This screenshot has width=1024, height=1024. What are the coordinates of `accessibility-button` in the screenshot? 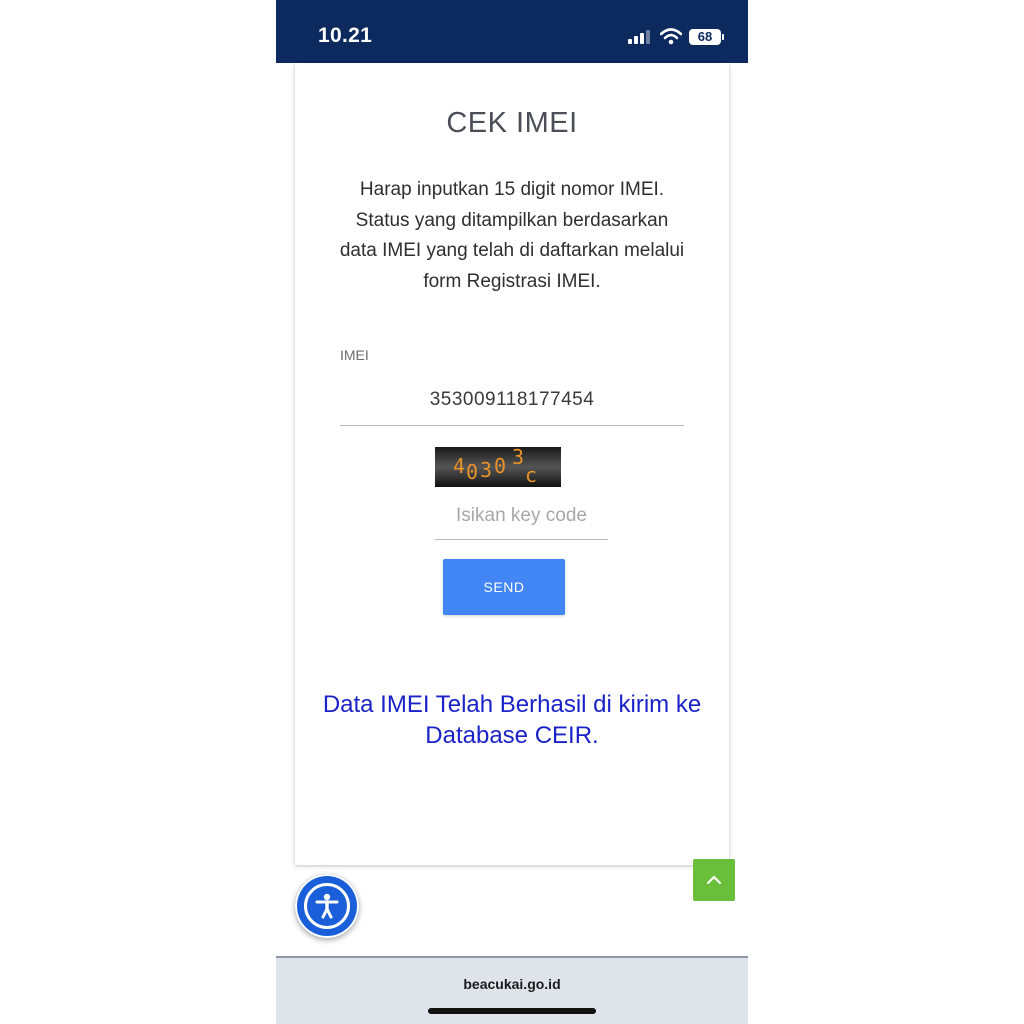 It's located at (327, 906).